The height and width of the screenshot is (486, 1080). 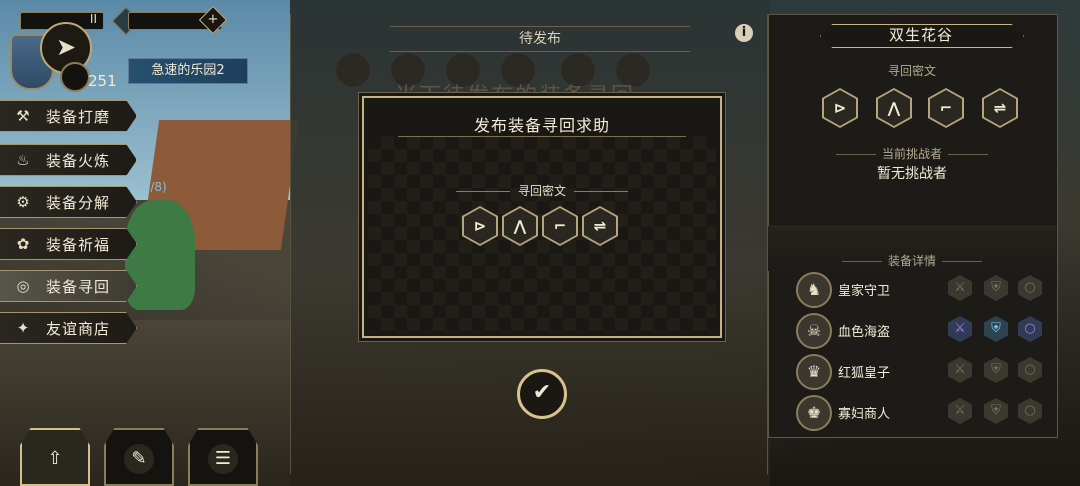 I want to click on flame-icon: ♨, so click(x=23, y=160).